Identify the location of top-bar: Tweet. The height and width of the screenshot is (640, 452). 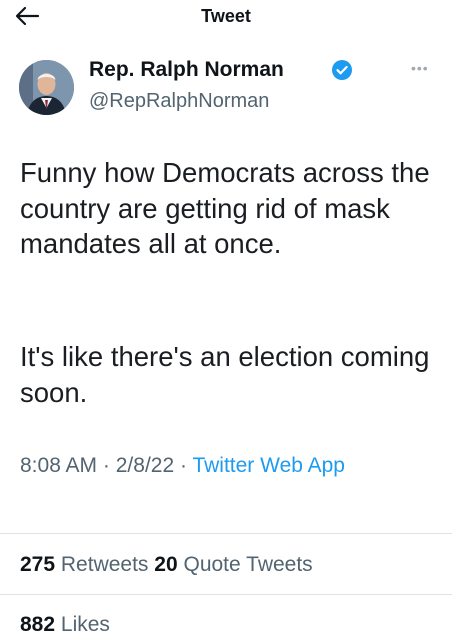
(226, 17).